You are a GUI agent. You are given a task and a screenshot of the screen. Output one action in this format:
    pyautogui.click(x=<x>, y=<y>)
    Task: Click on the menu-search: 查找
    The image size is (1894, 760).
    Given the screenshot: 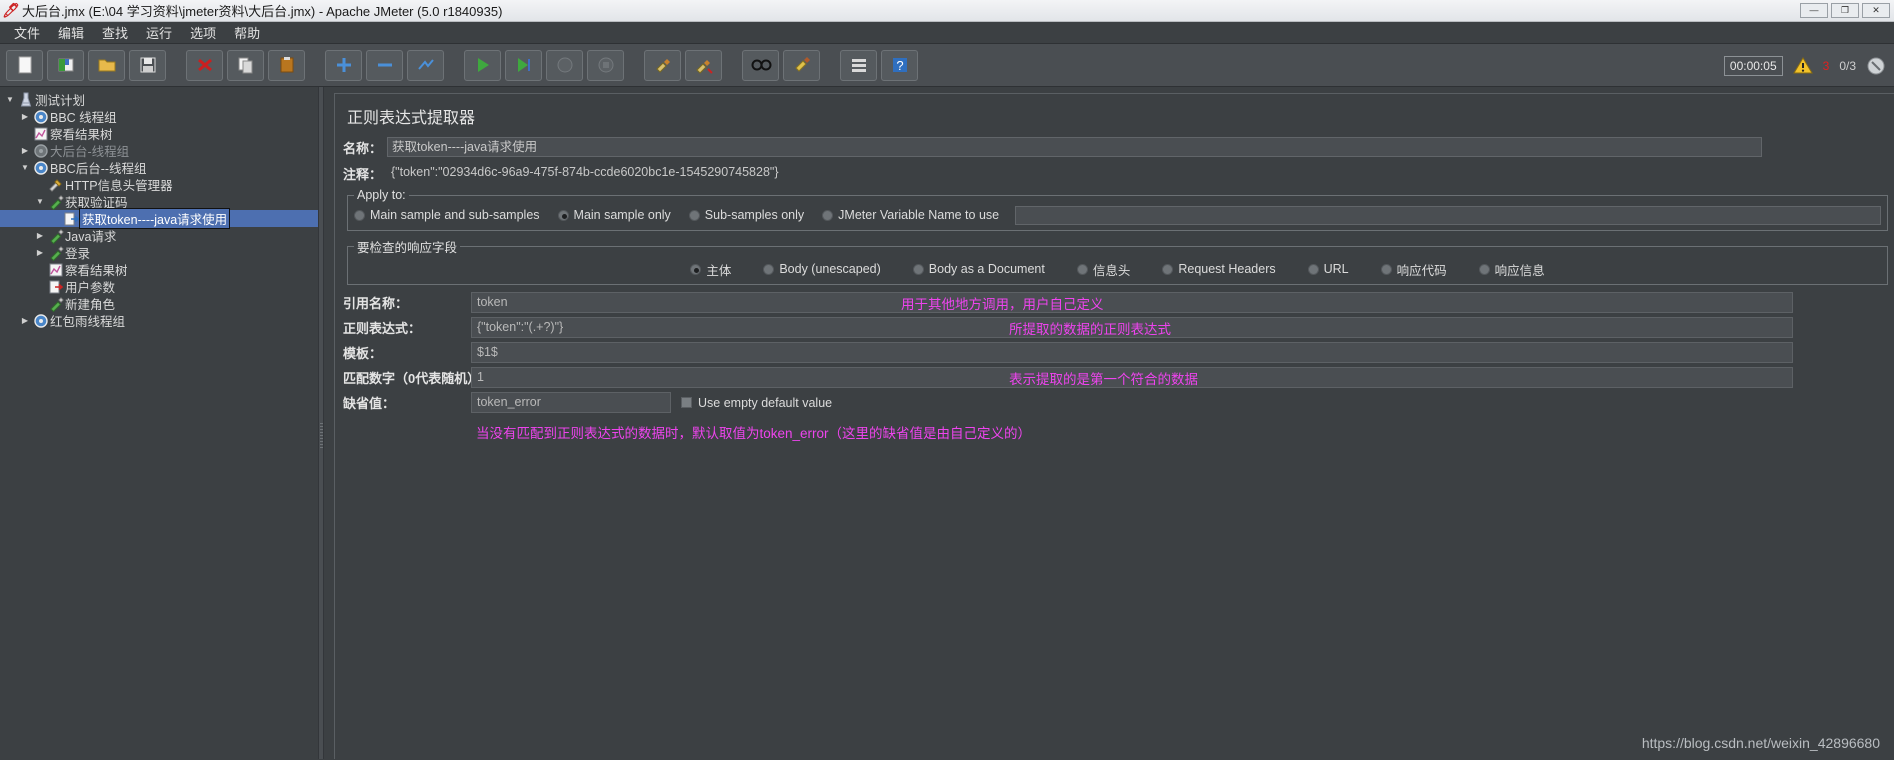 What is the action you would take?
    pyautogui.click(x=115, y=32)
    